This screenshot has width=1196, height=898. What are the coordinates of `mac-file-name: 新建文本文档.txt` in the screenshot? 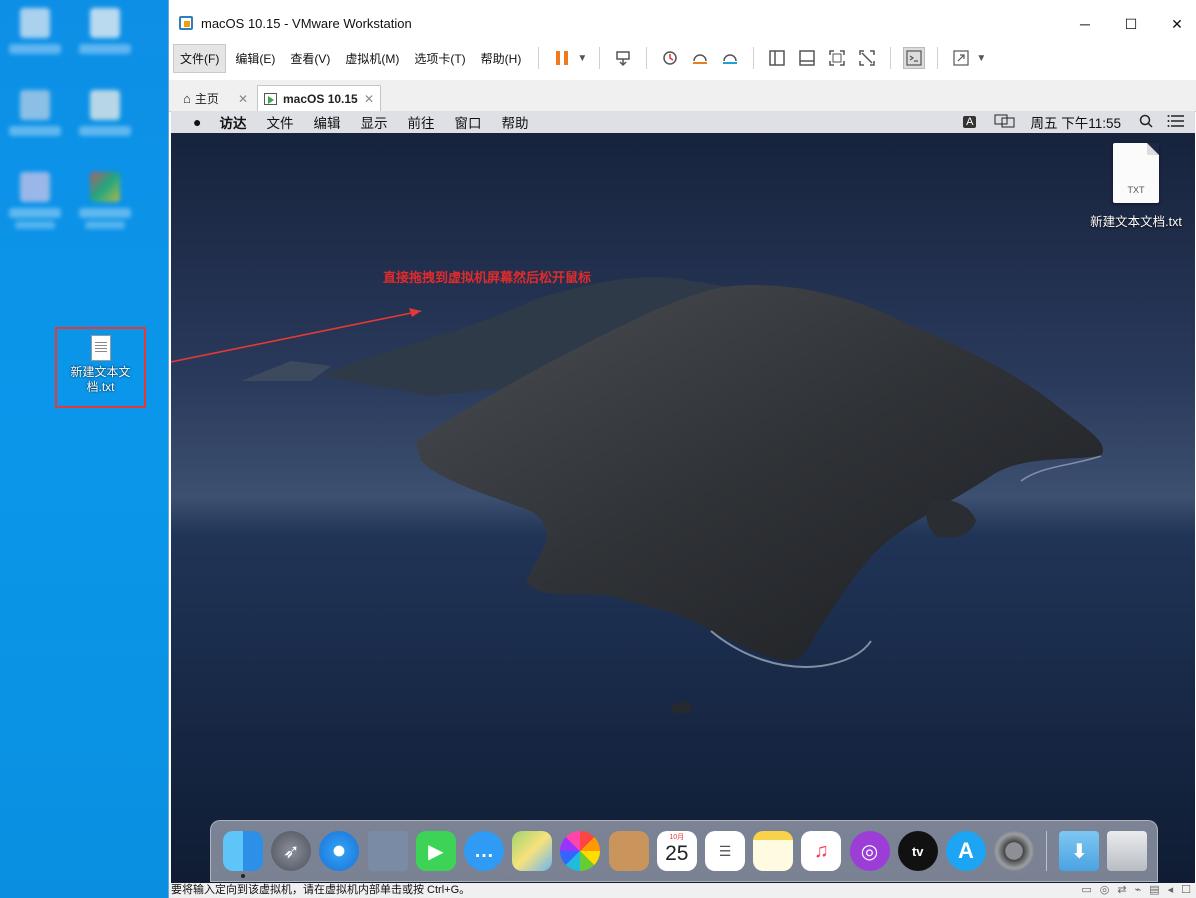 It's located at (1136, 222).